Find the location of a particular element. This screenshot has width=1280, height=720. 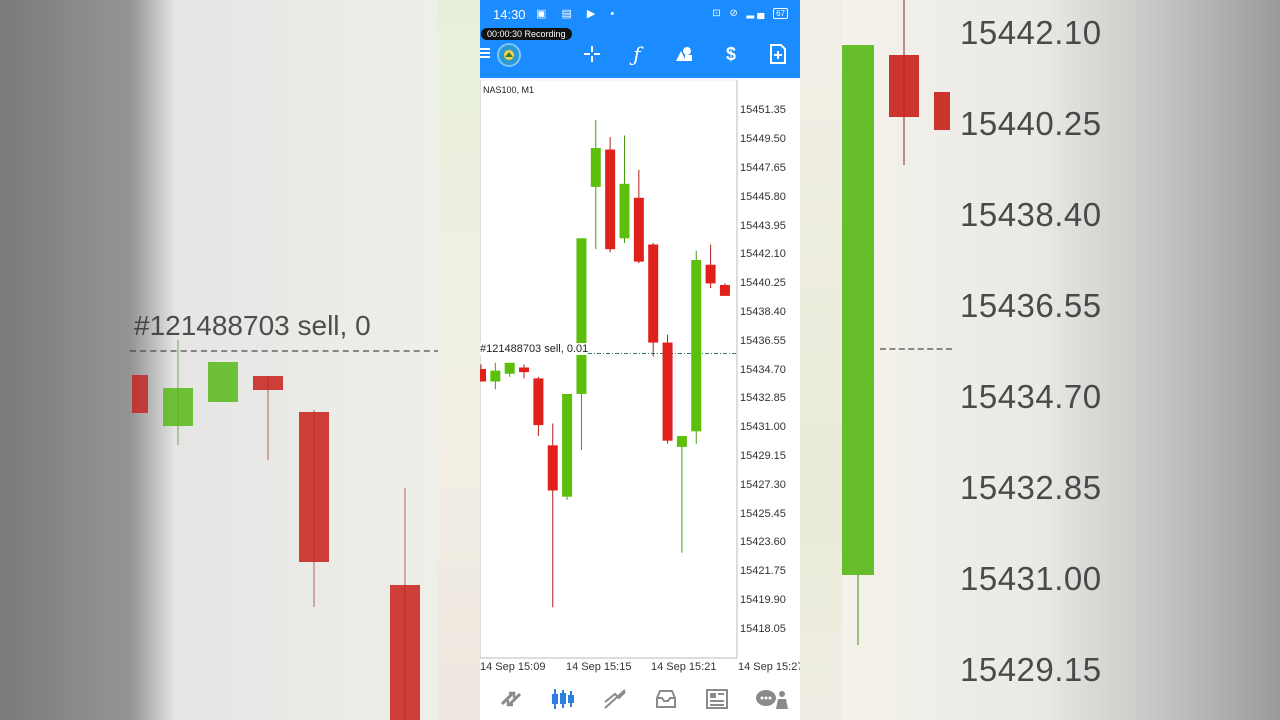

y-tick-label: 15419.90 is located at coordinates (763, 600).